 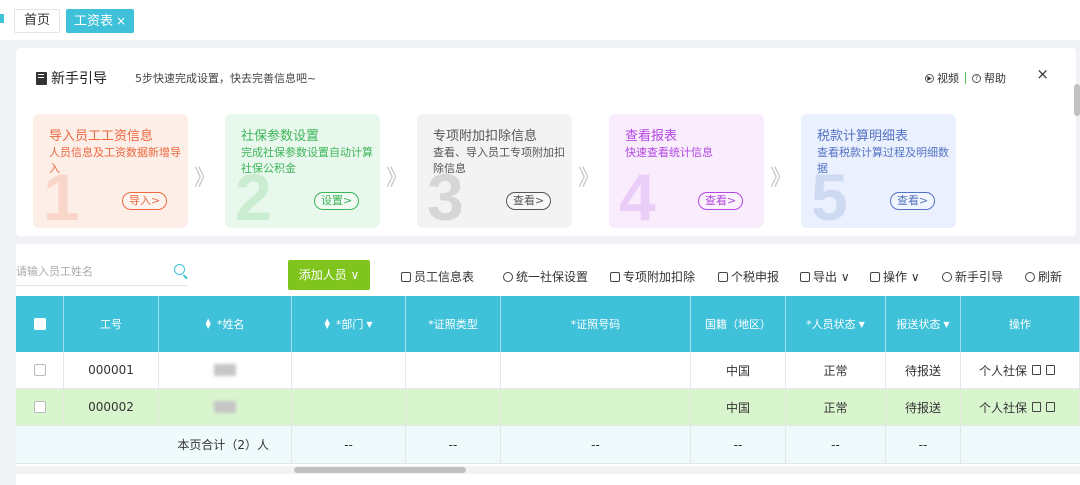 I want to click on total-id-number: --, so click(x=596, y=444).